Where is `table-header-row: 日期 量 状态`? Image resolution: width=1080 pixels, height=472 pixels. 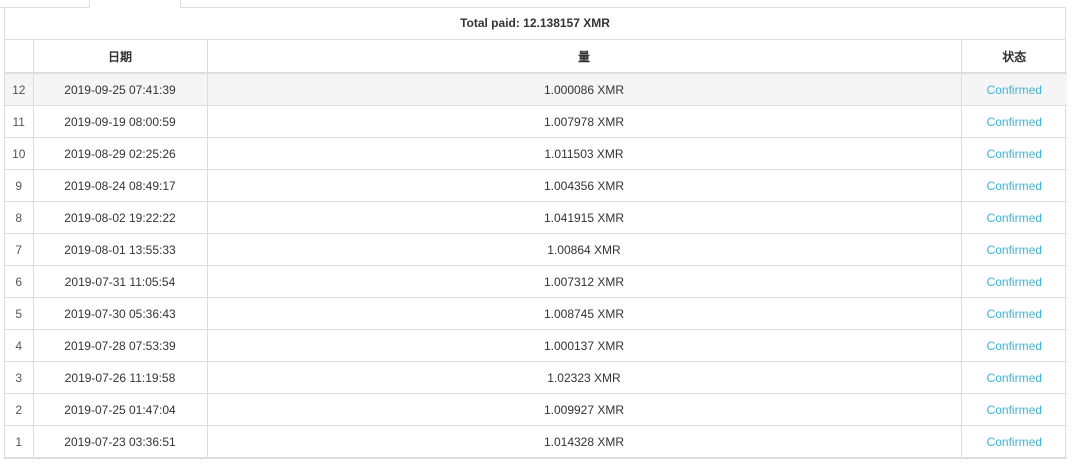 table-header-row: 日期 量 状态 is located at coordinates (536, 57).